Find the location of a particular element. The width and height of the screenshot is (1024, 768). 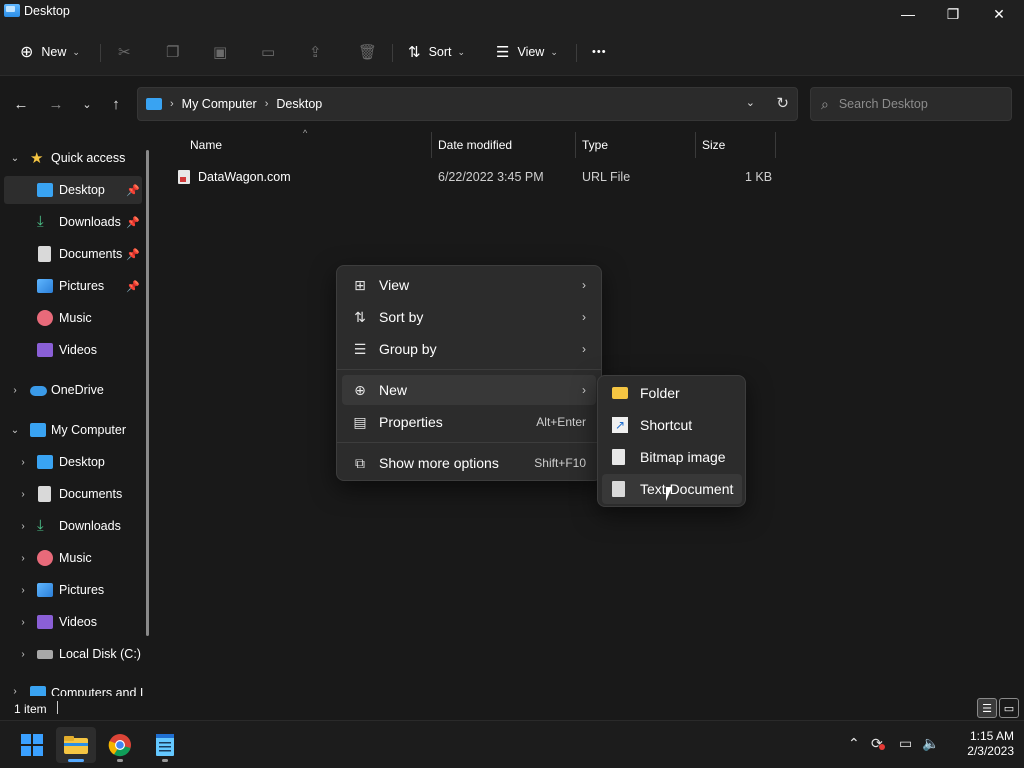

submenu-item-text-document: Text Document is located at coordinates (672, 489).